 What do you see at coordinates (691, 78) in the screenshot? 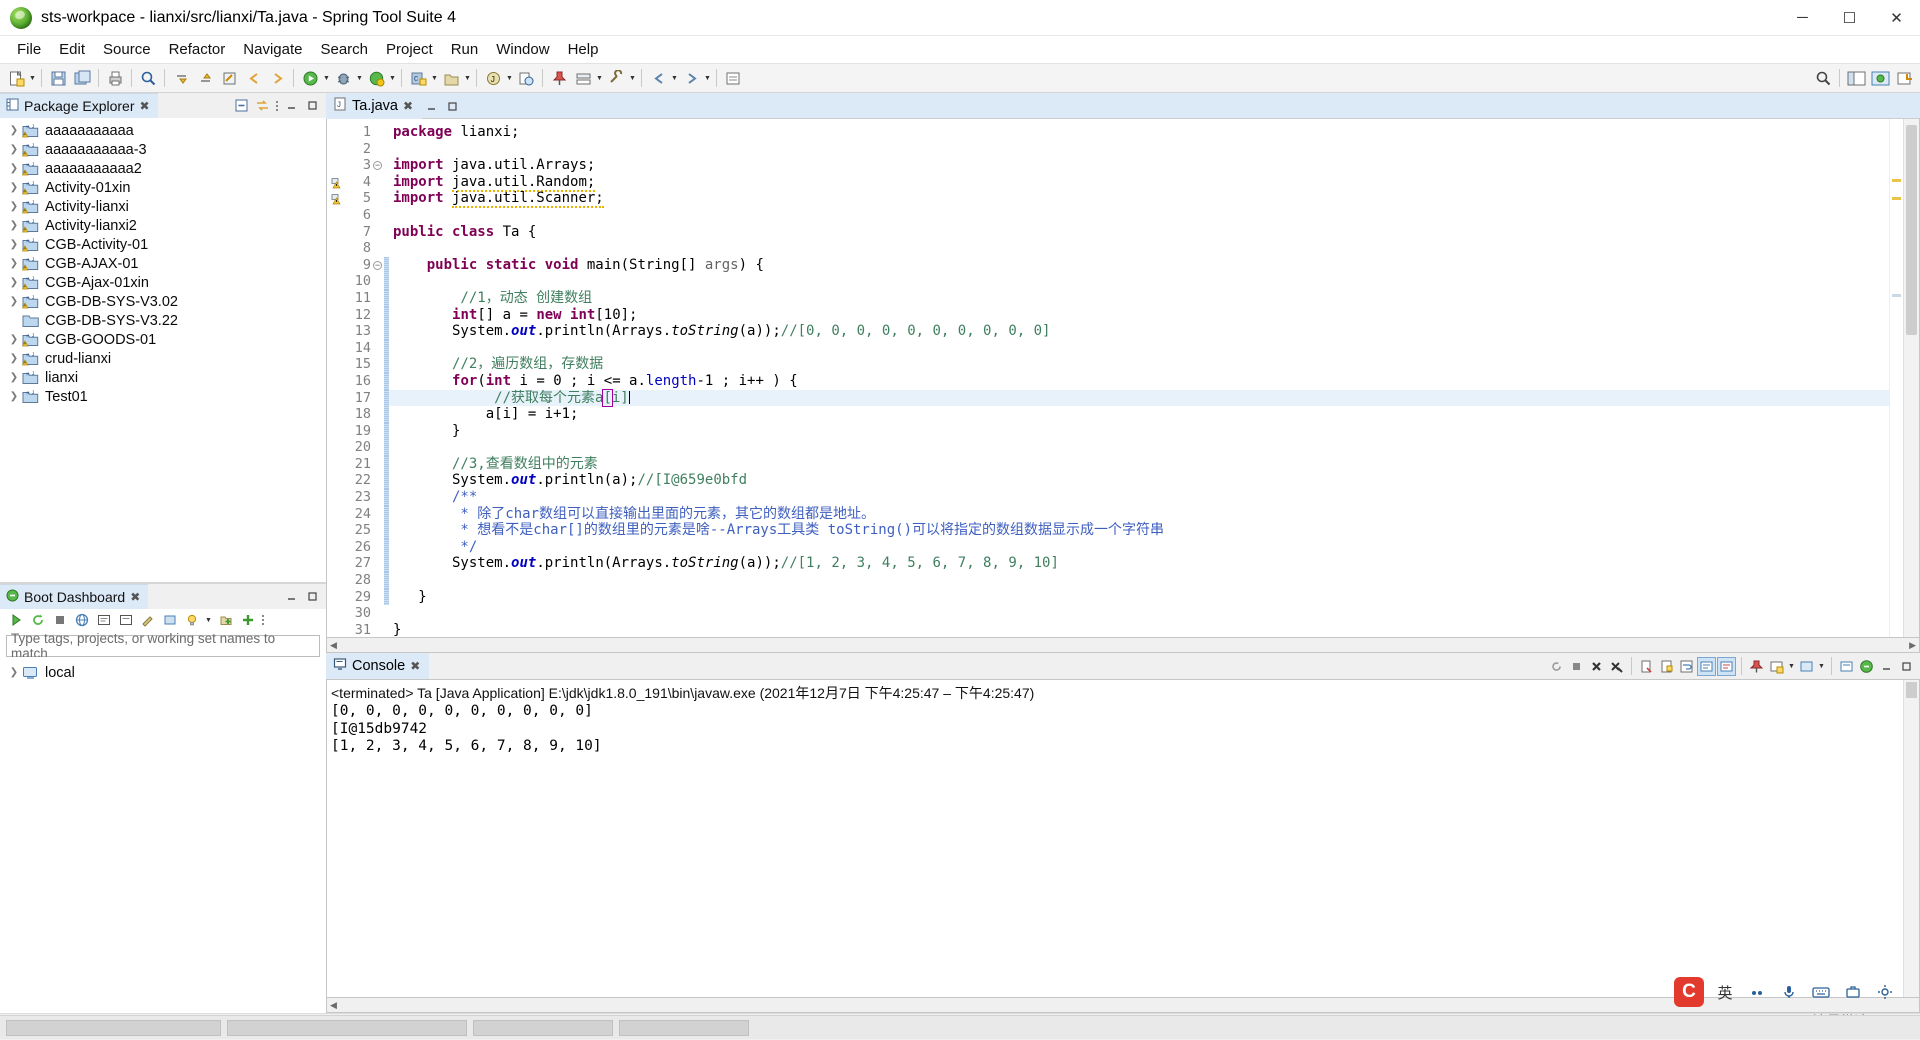
I see `next-edit-icon` at bounding box center [691, 78].